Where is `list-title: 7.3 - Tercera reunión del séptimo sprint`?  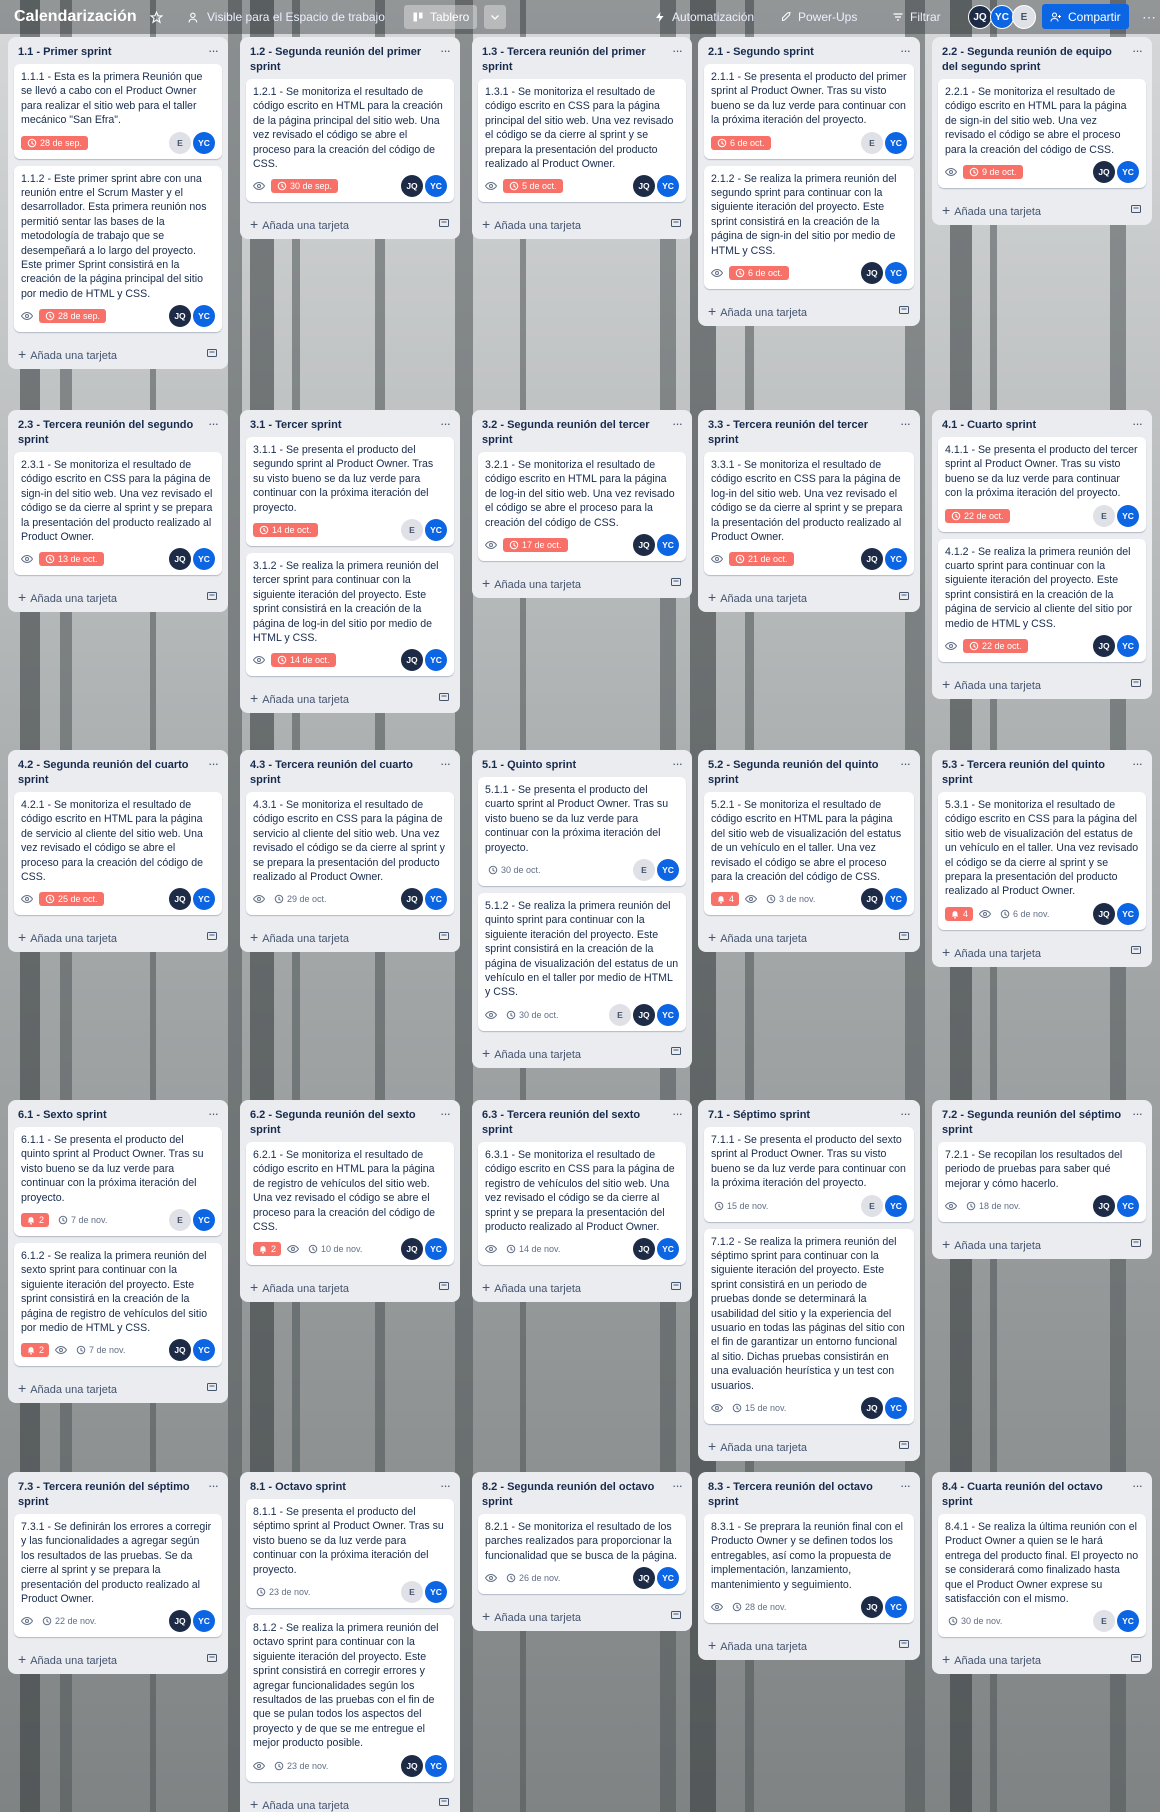 list-title: 7.3 - Tercera reunión del séptimo sprint is located at coordinates (111, 1495).